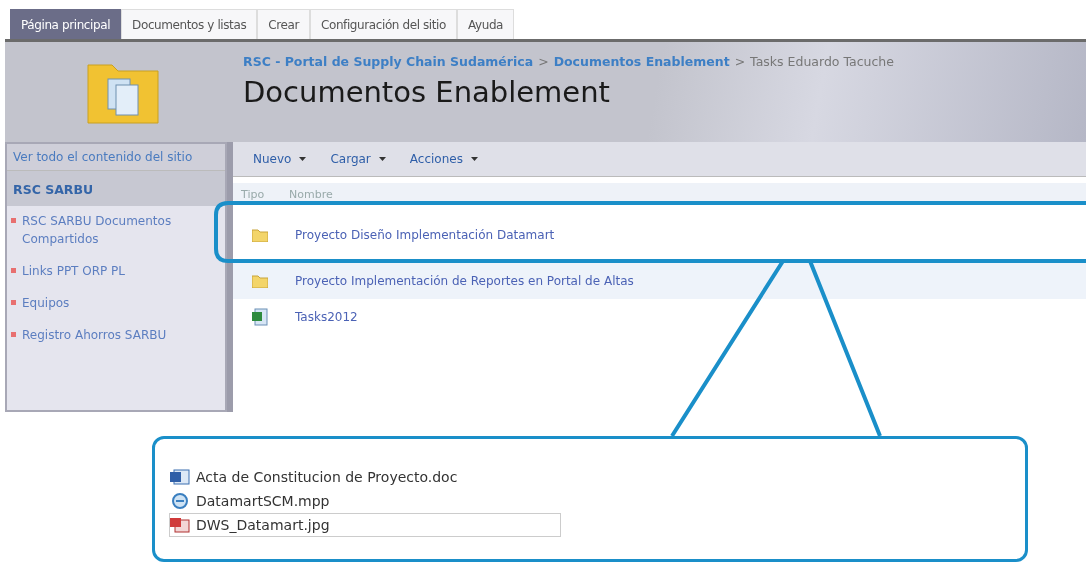 This screenshot has width=1086, height=568. What do you see at coordinates (365, 477) in the screenshot?
I see `file-item: Acta de Constitucion de Proyecto.doc` at bounding box center [365, 477].